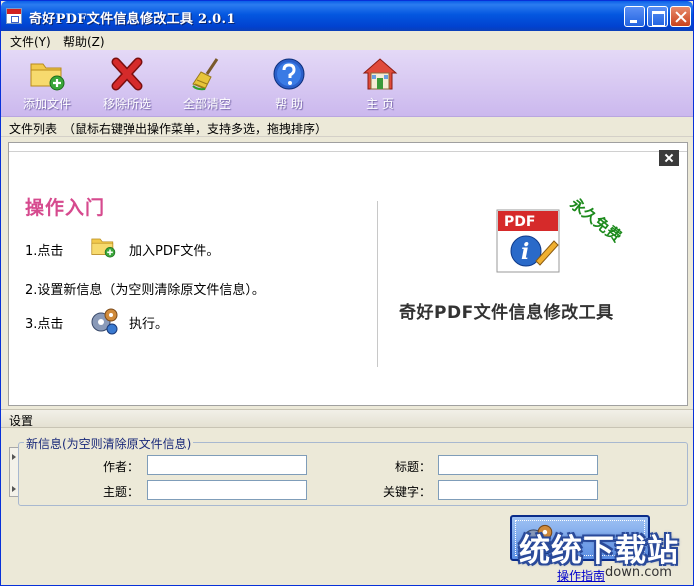  What do you see at coordinates (30, 41) in the screenshot?
I see `menu-file: 文件(Y)` at bounding box center [30, 41].